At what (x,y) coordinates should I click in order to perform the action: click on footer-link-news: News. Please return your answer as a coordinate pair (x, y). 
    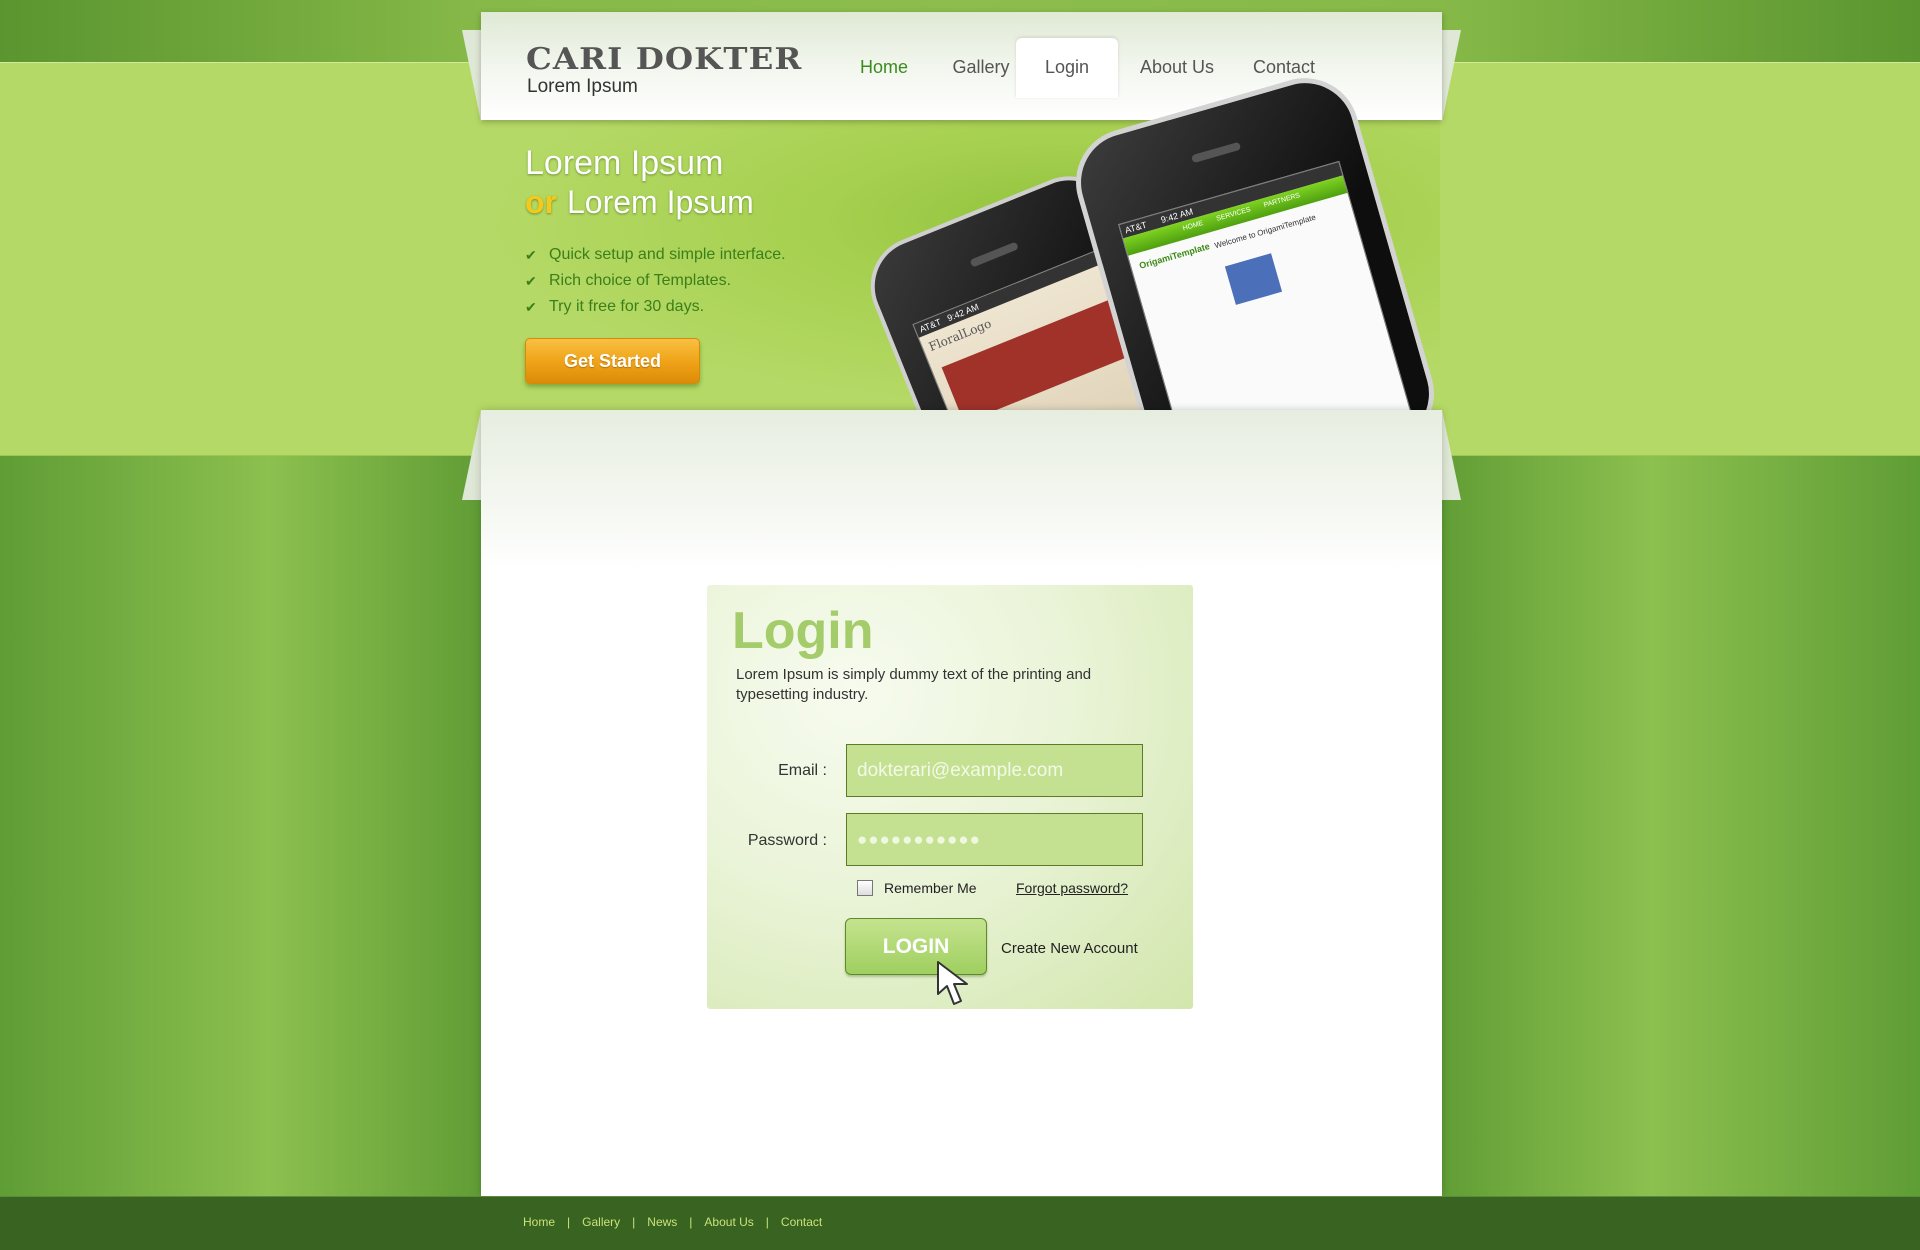
    Looking at the image, I should click on (662, 1222).